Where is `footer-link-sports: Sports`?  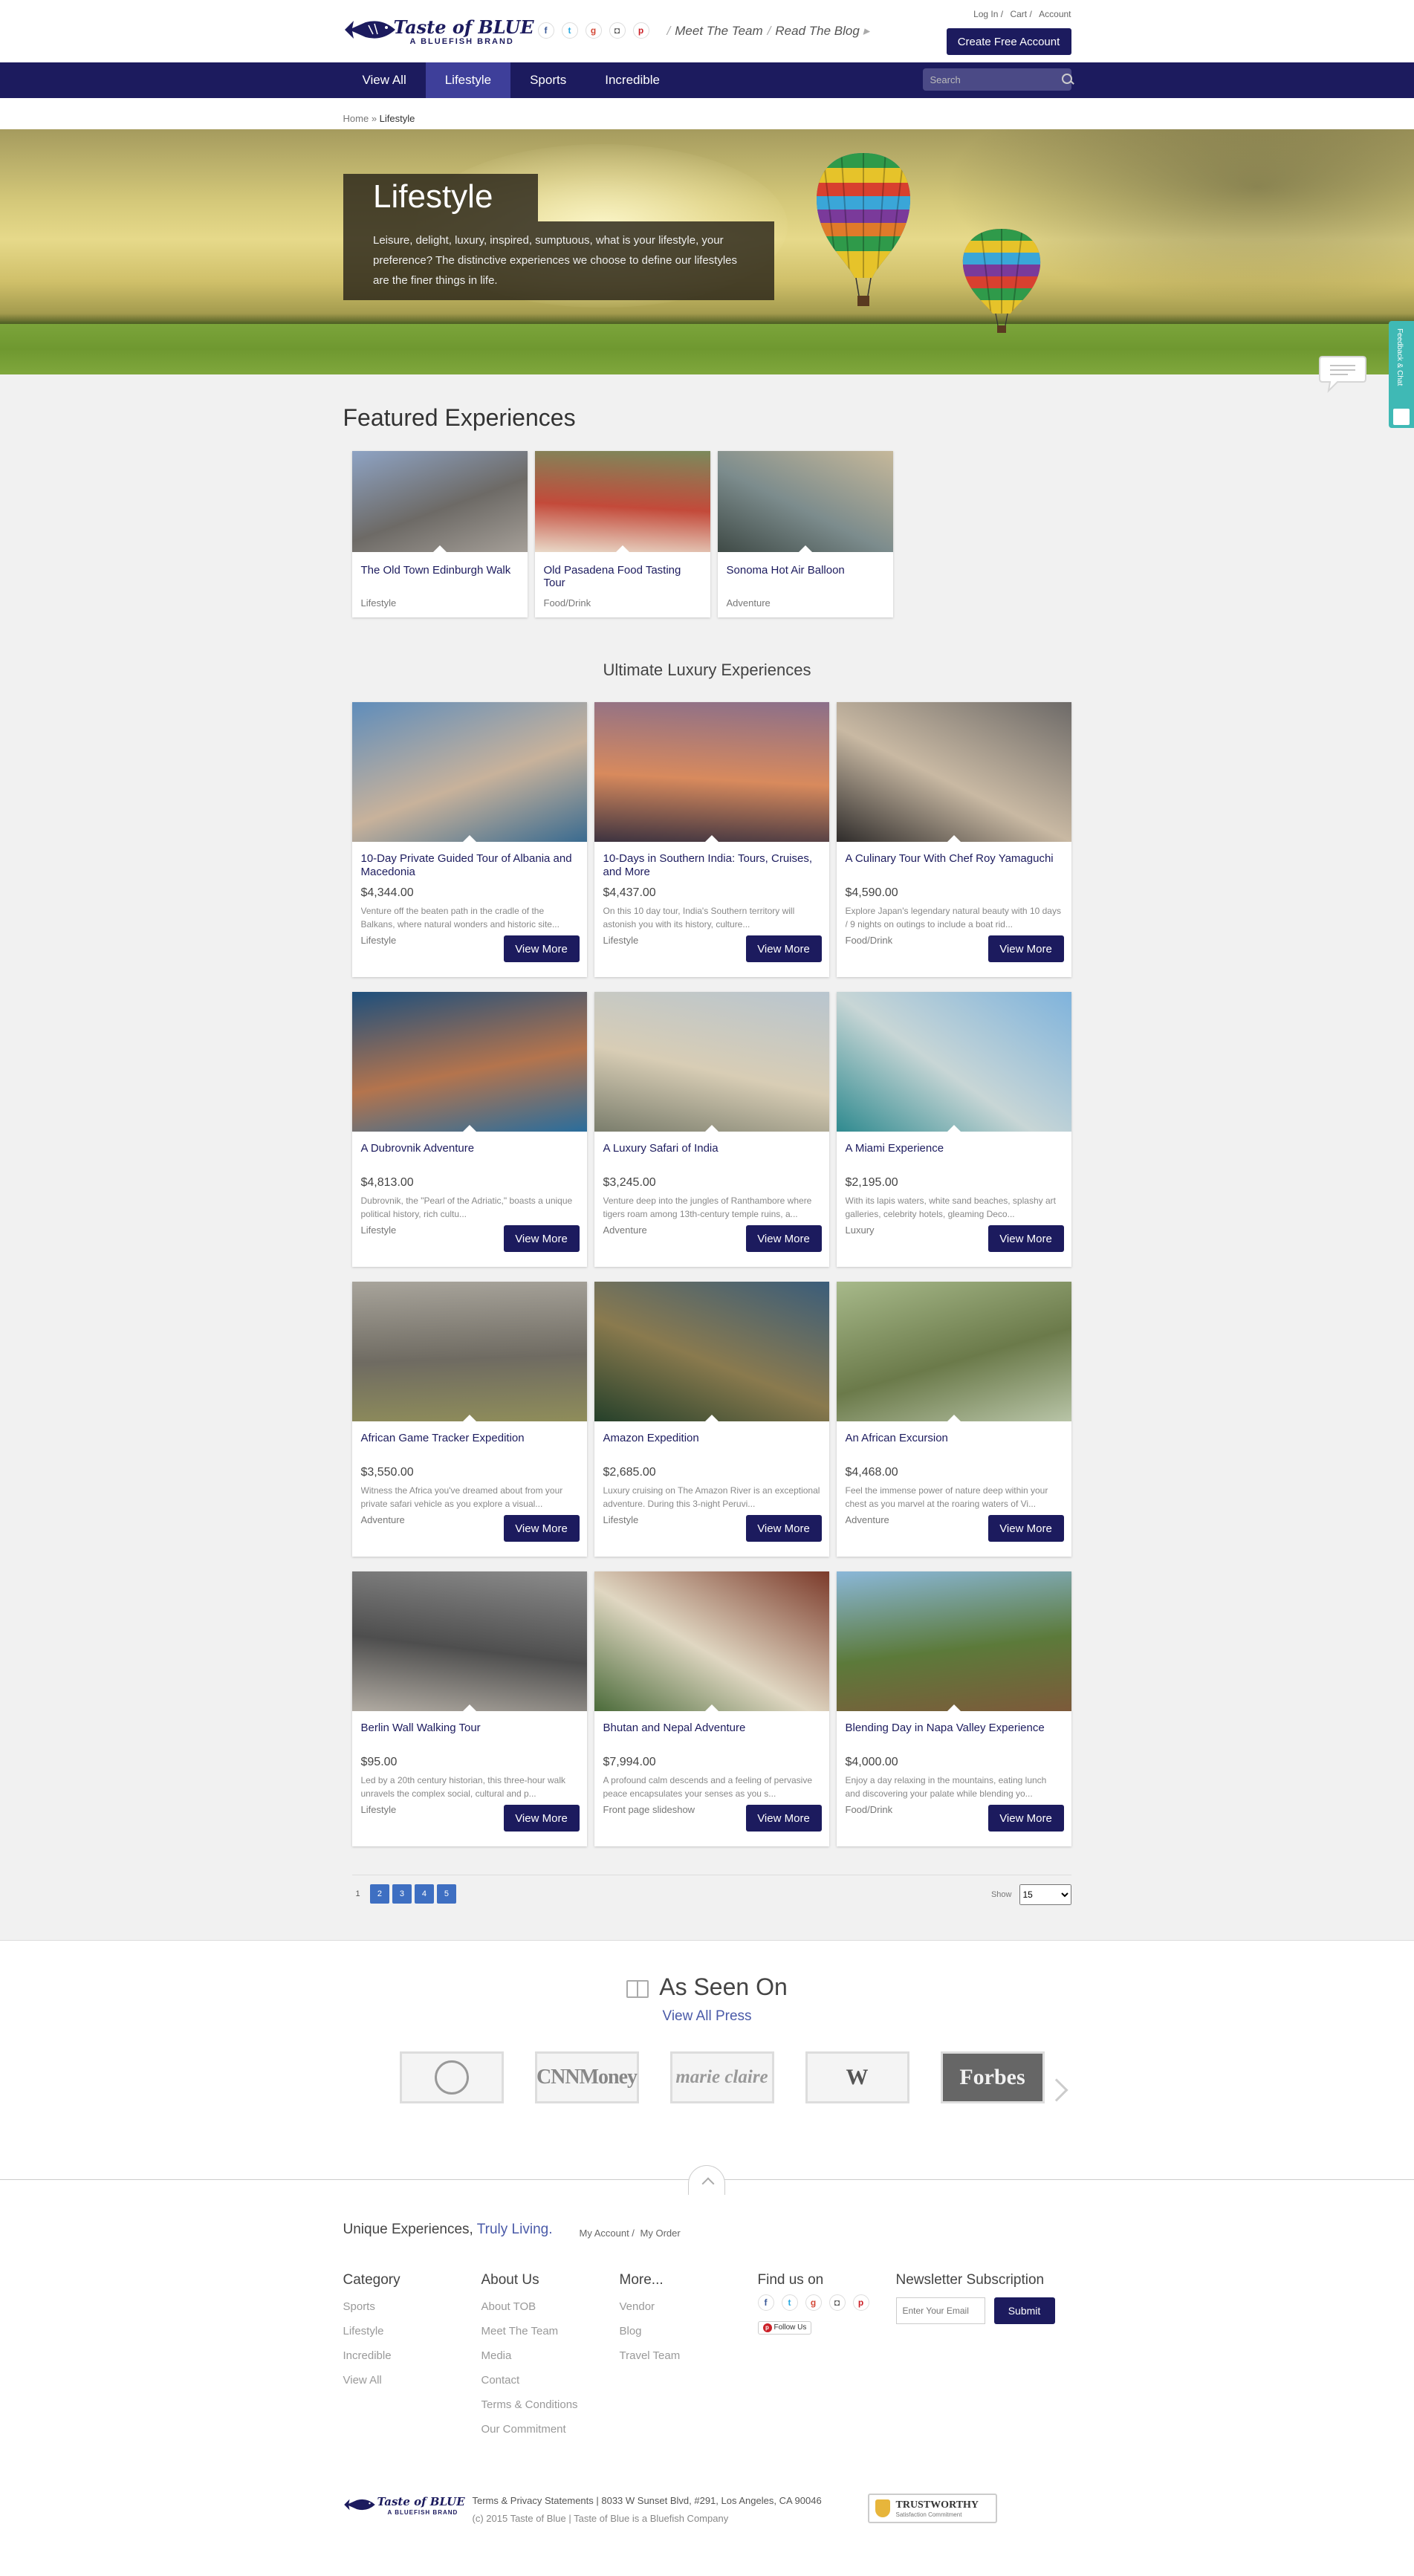 footer-link-sports: Sports is located at coordinates (412, 2306).